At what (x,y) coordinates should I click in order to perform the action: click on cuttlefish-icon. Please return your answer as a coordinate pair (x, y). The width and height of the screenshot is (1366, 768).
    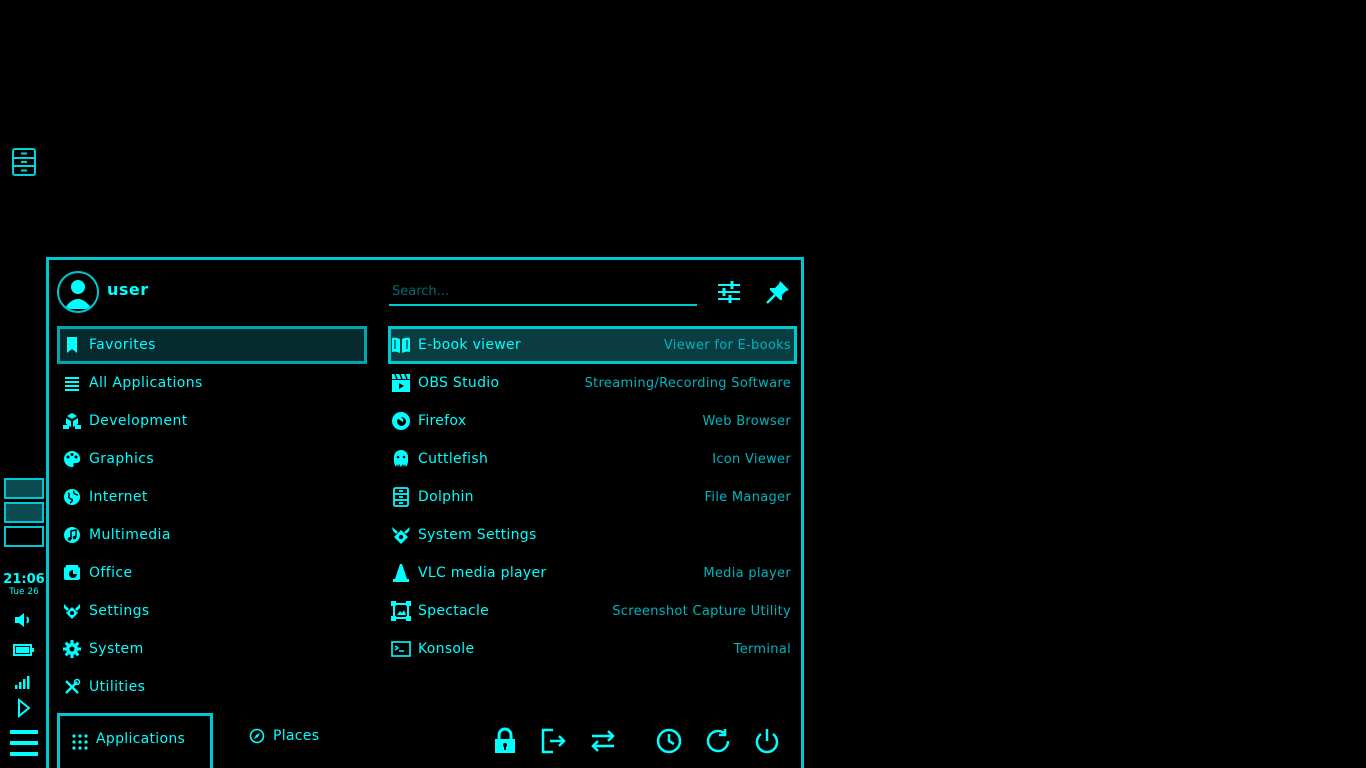
    Looking at the image, I should click on (401, 459).